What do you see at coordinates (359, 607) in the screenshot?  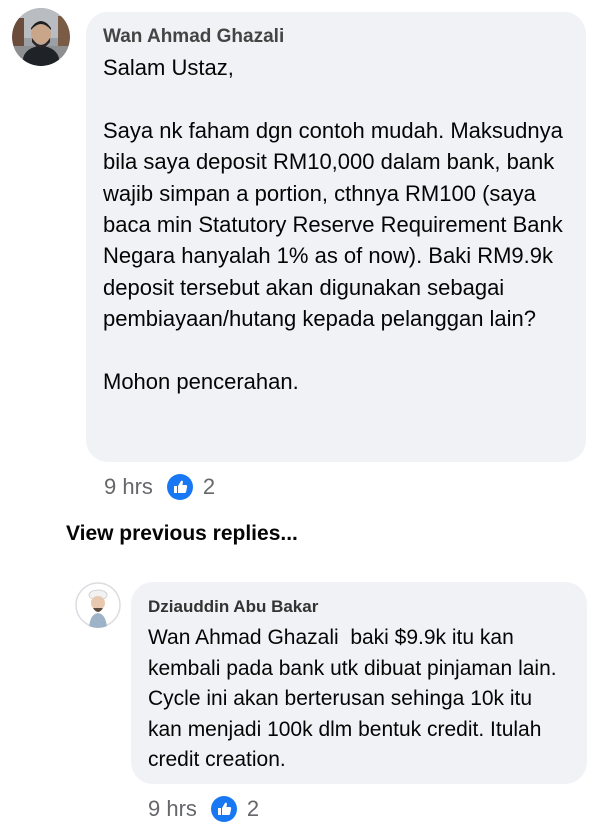 I see `comment-author: Dziauddin Abu Bakar` at bounding box center [359, 607].